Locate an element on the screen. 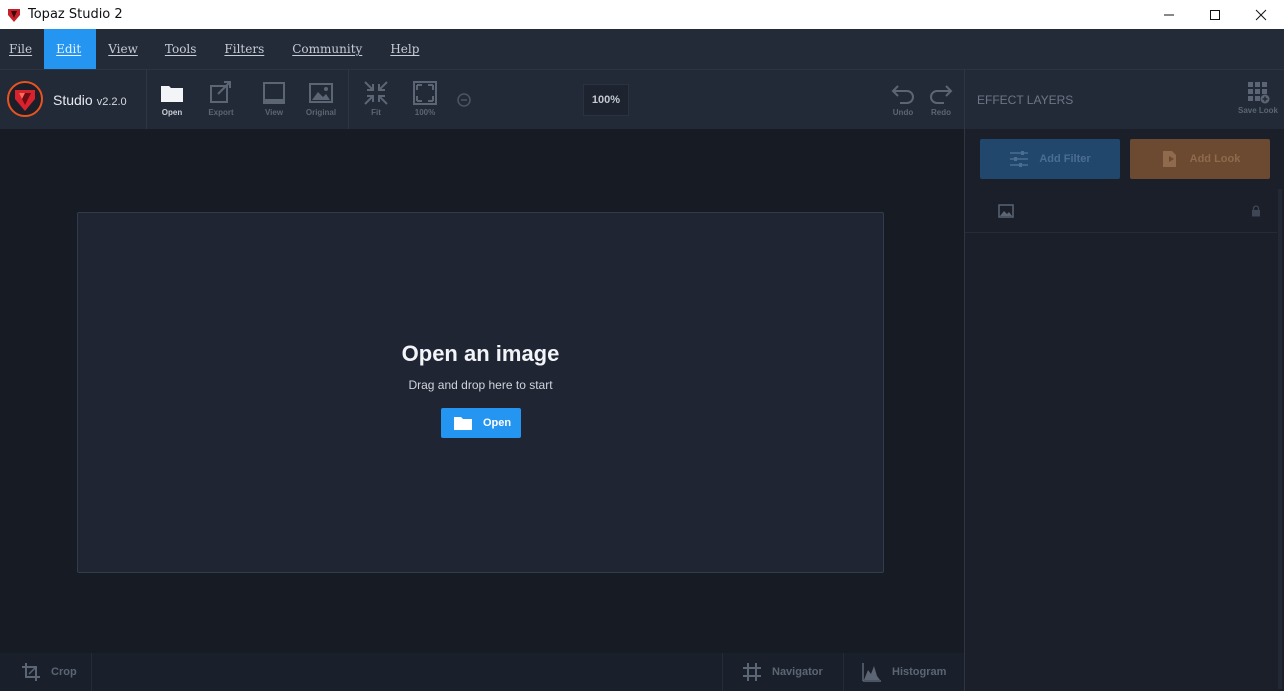  maximize-icon is located at coordinates (1215, 14).